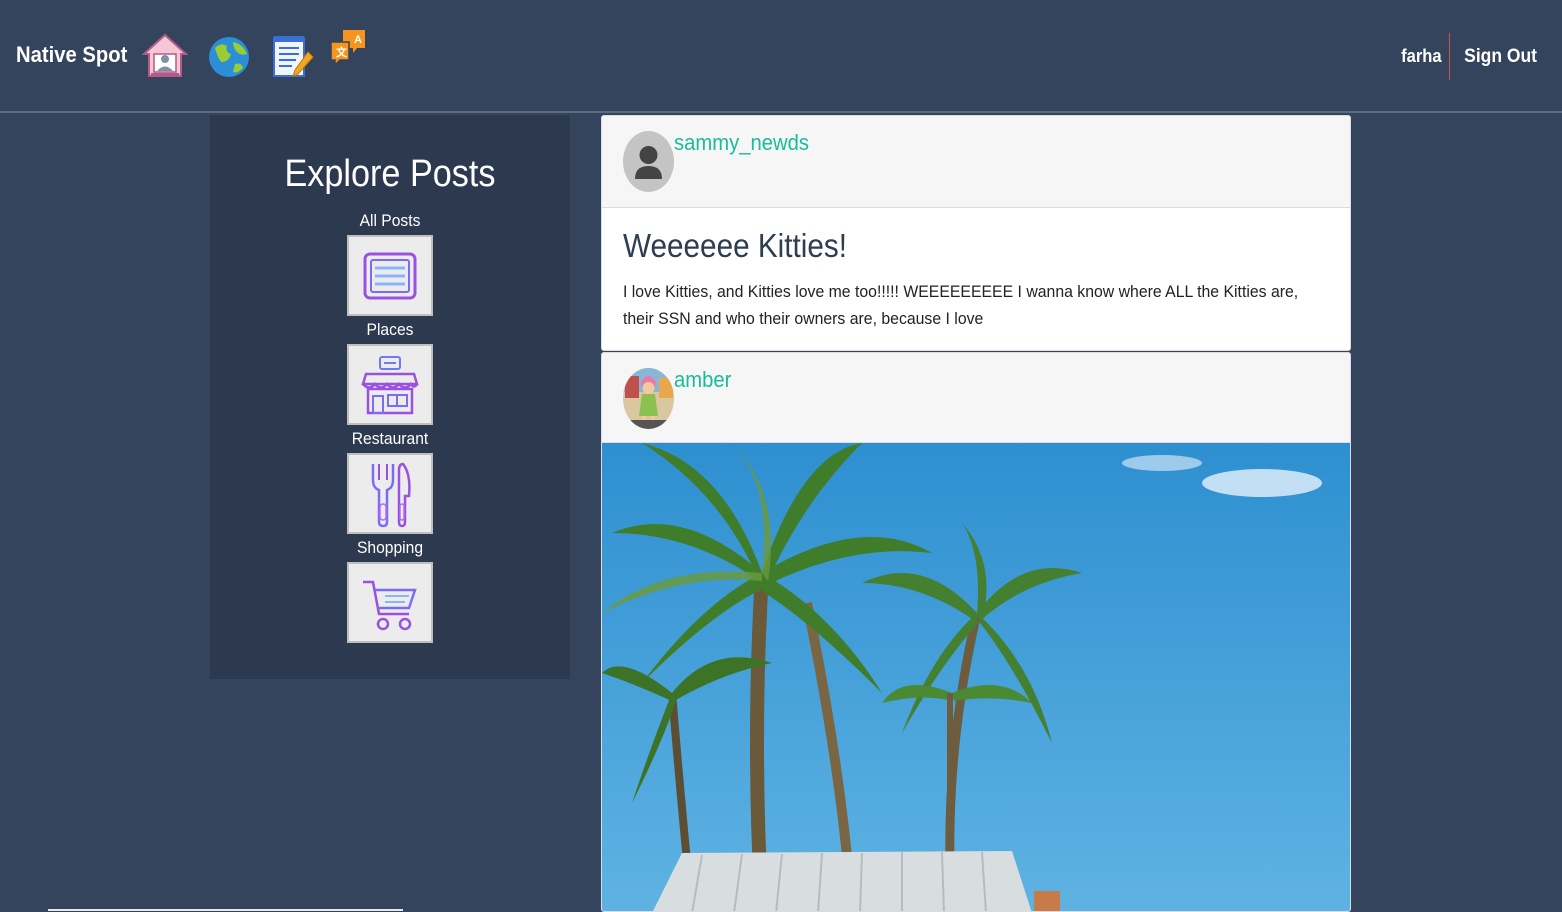  I want to click on user-area: farha Sign Out, so click(1469, 56).